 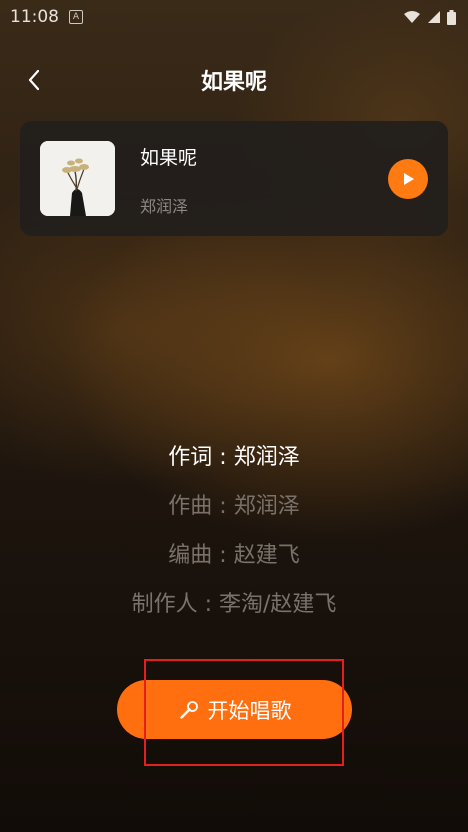 What do you see at coordinates (188, 709) in the screenshot?
I see `microphone-icon` at bounding box center [188, 709].